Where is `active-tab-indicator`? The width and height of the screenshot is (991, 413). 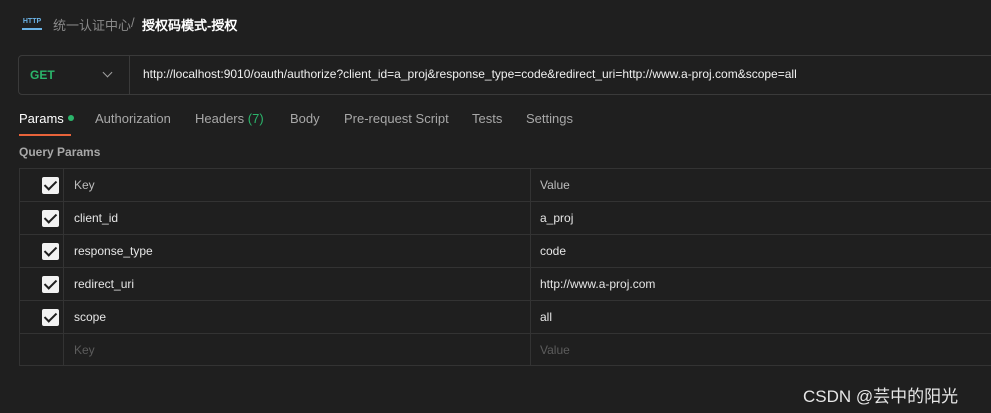
active-tab-indicator is located at coordinates (45, 135).